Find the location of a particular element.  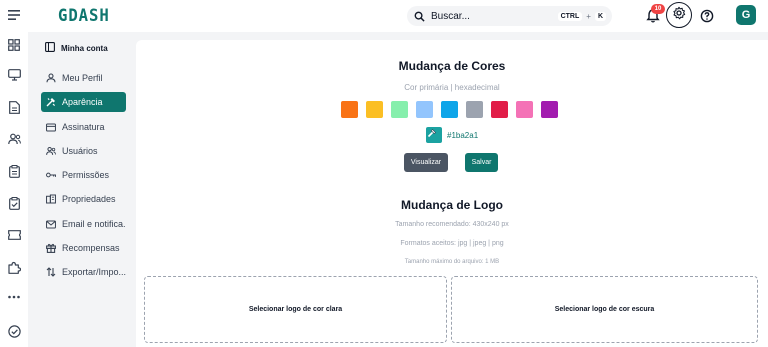

accepted-formats-text: Formatos aceitos: jpg | jpeg | png is located at coordinates (452, 243).